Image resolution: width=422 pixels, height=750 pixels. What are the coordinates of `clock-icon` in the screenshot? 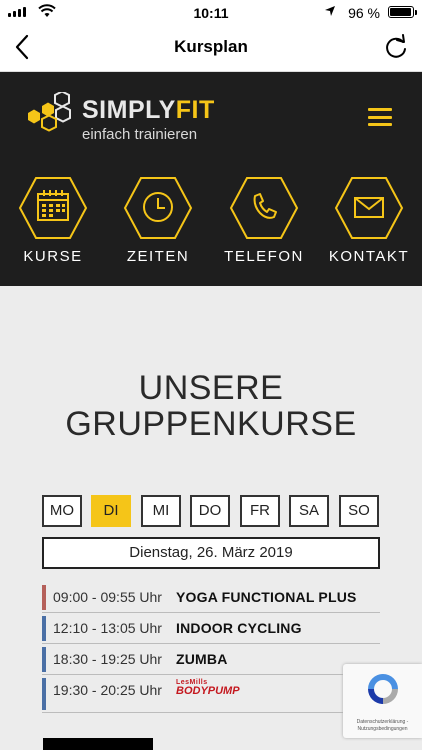 It's located at (158, 208).